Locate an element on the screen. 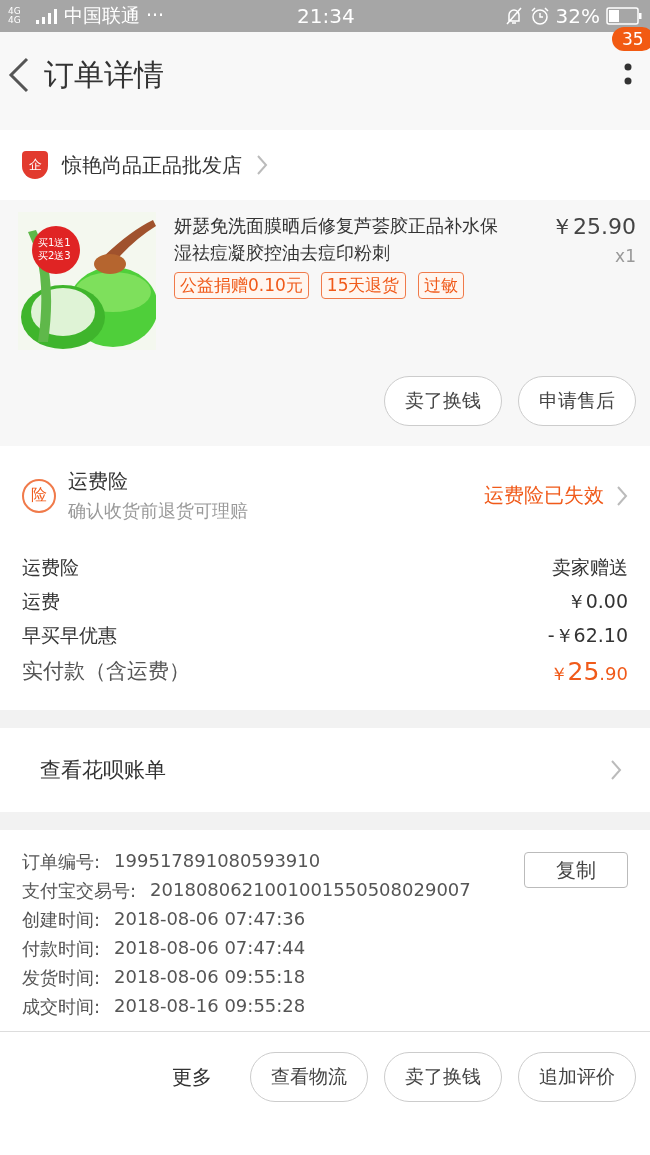 The width and height of the screenshot is (650, 1155). product-tag: 过敏 is located at coordinates (440, 285).